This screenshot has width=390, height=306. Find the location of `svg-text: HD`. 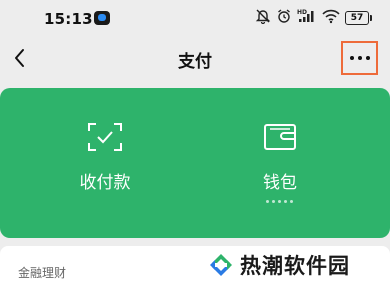

svg-text: HD is located at coordinates (302, 12).